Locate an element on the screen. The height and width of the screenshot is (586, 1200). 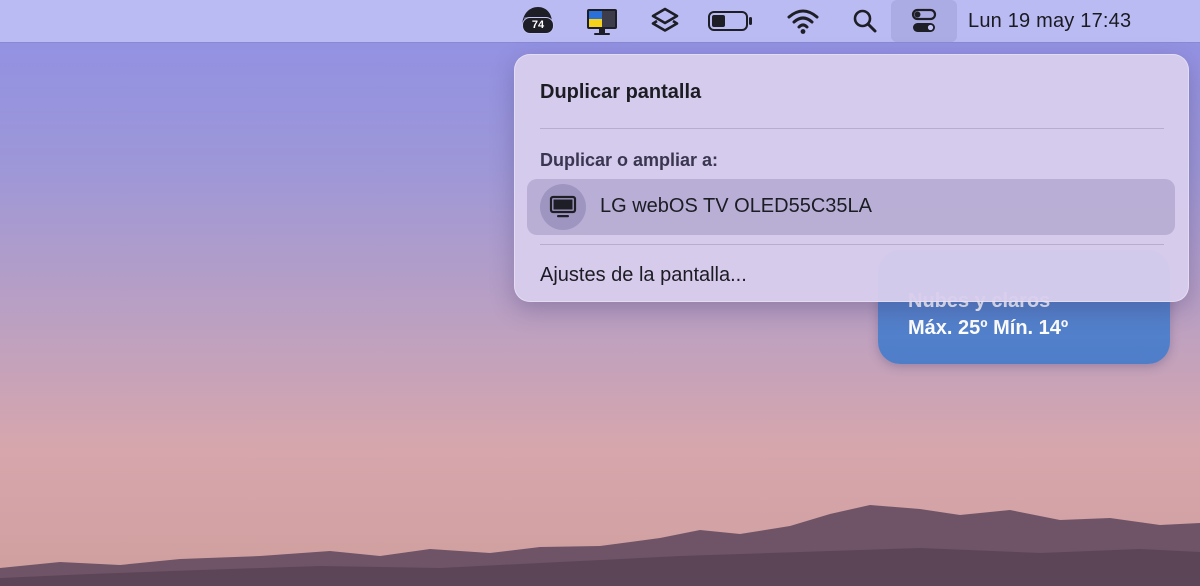
device-icon-button is located at coordinates (563, 207).